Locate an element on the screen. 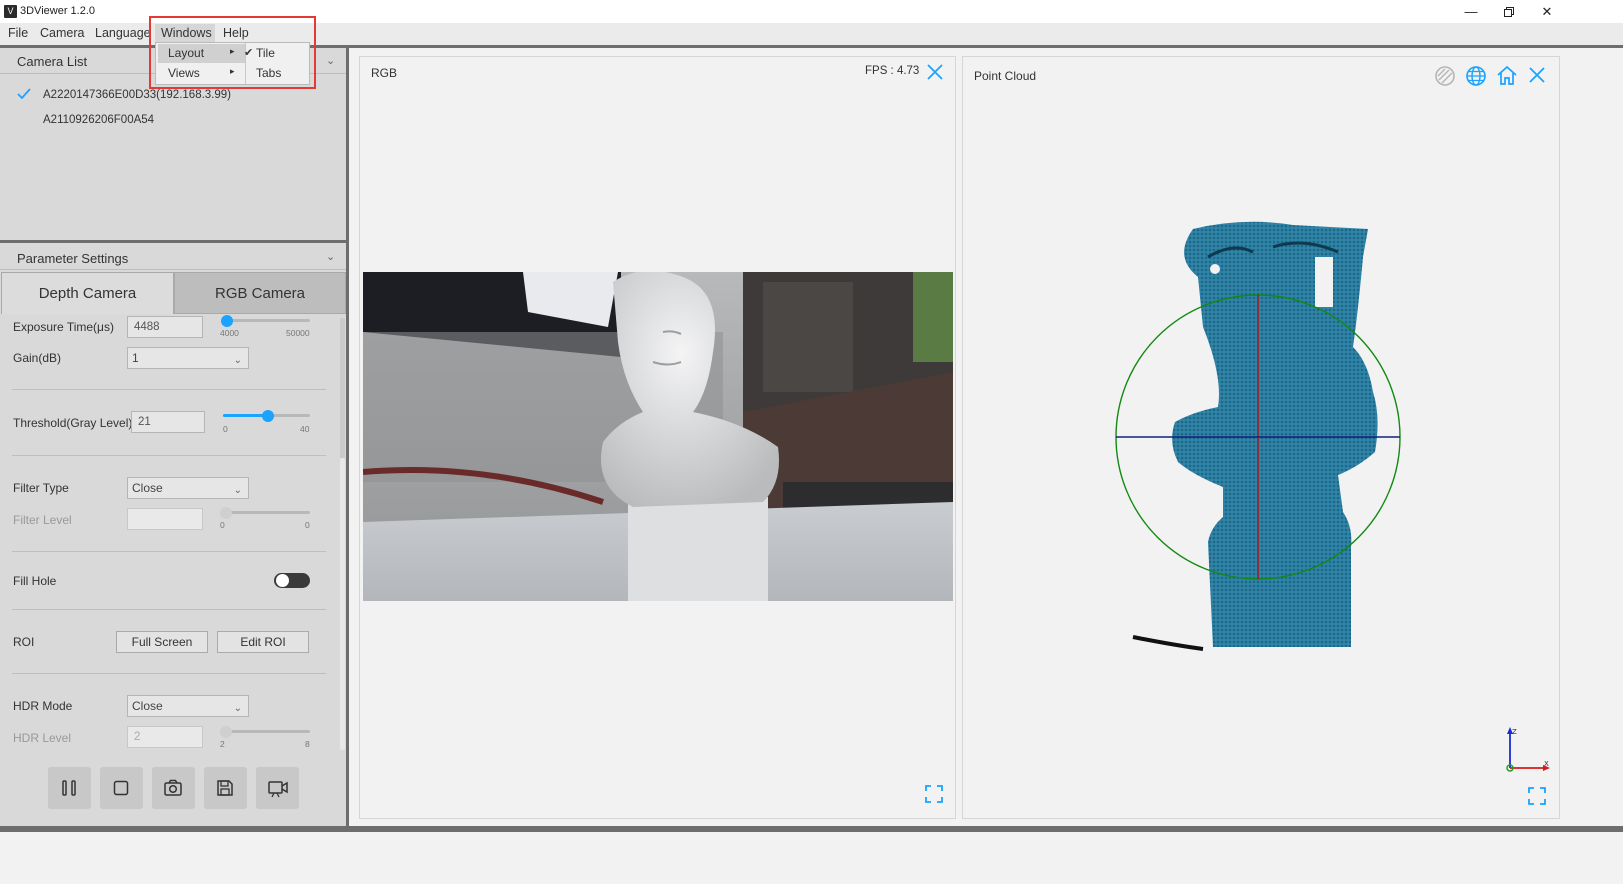 Image resolution: width=1623 pixels, height=884 pixels. pause-button is located at coordinates (69, 788).